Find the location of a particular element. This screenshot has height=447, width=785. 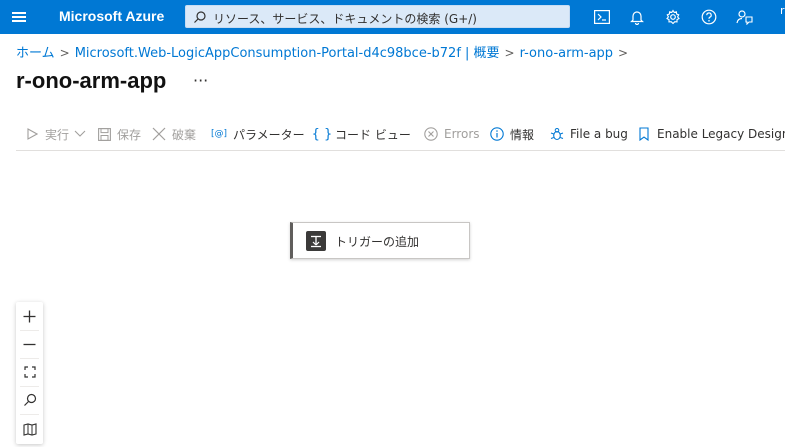

legacy-designer-label: Enable Legacy Designer is located at coordinates (721, 134).